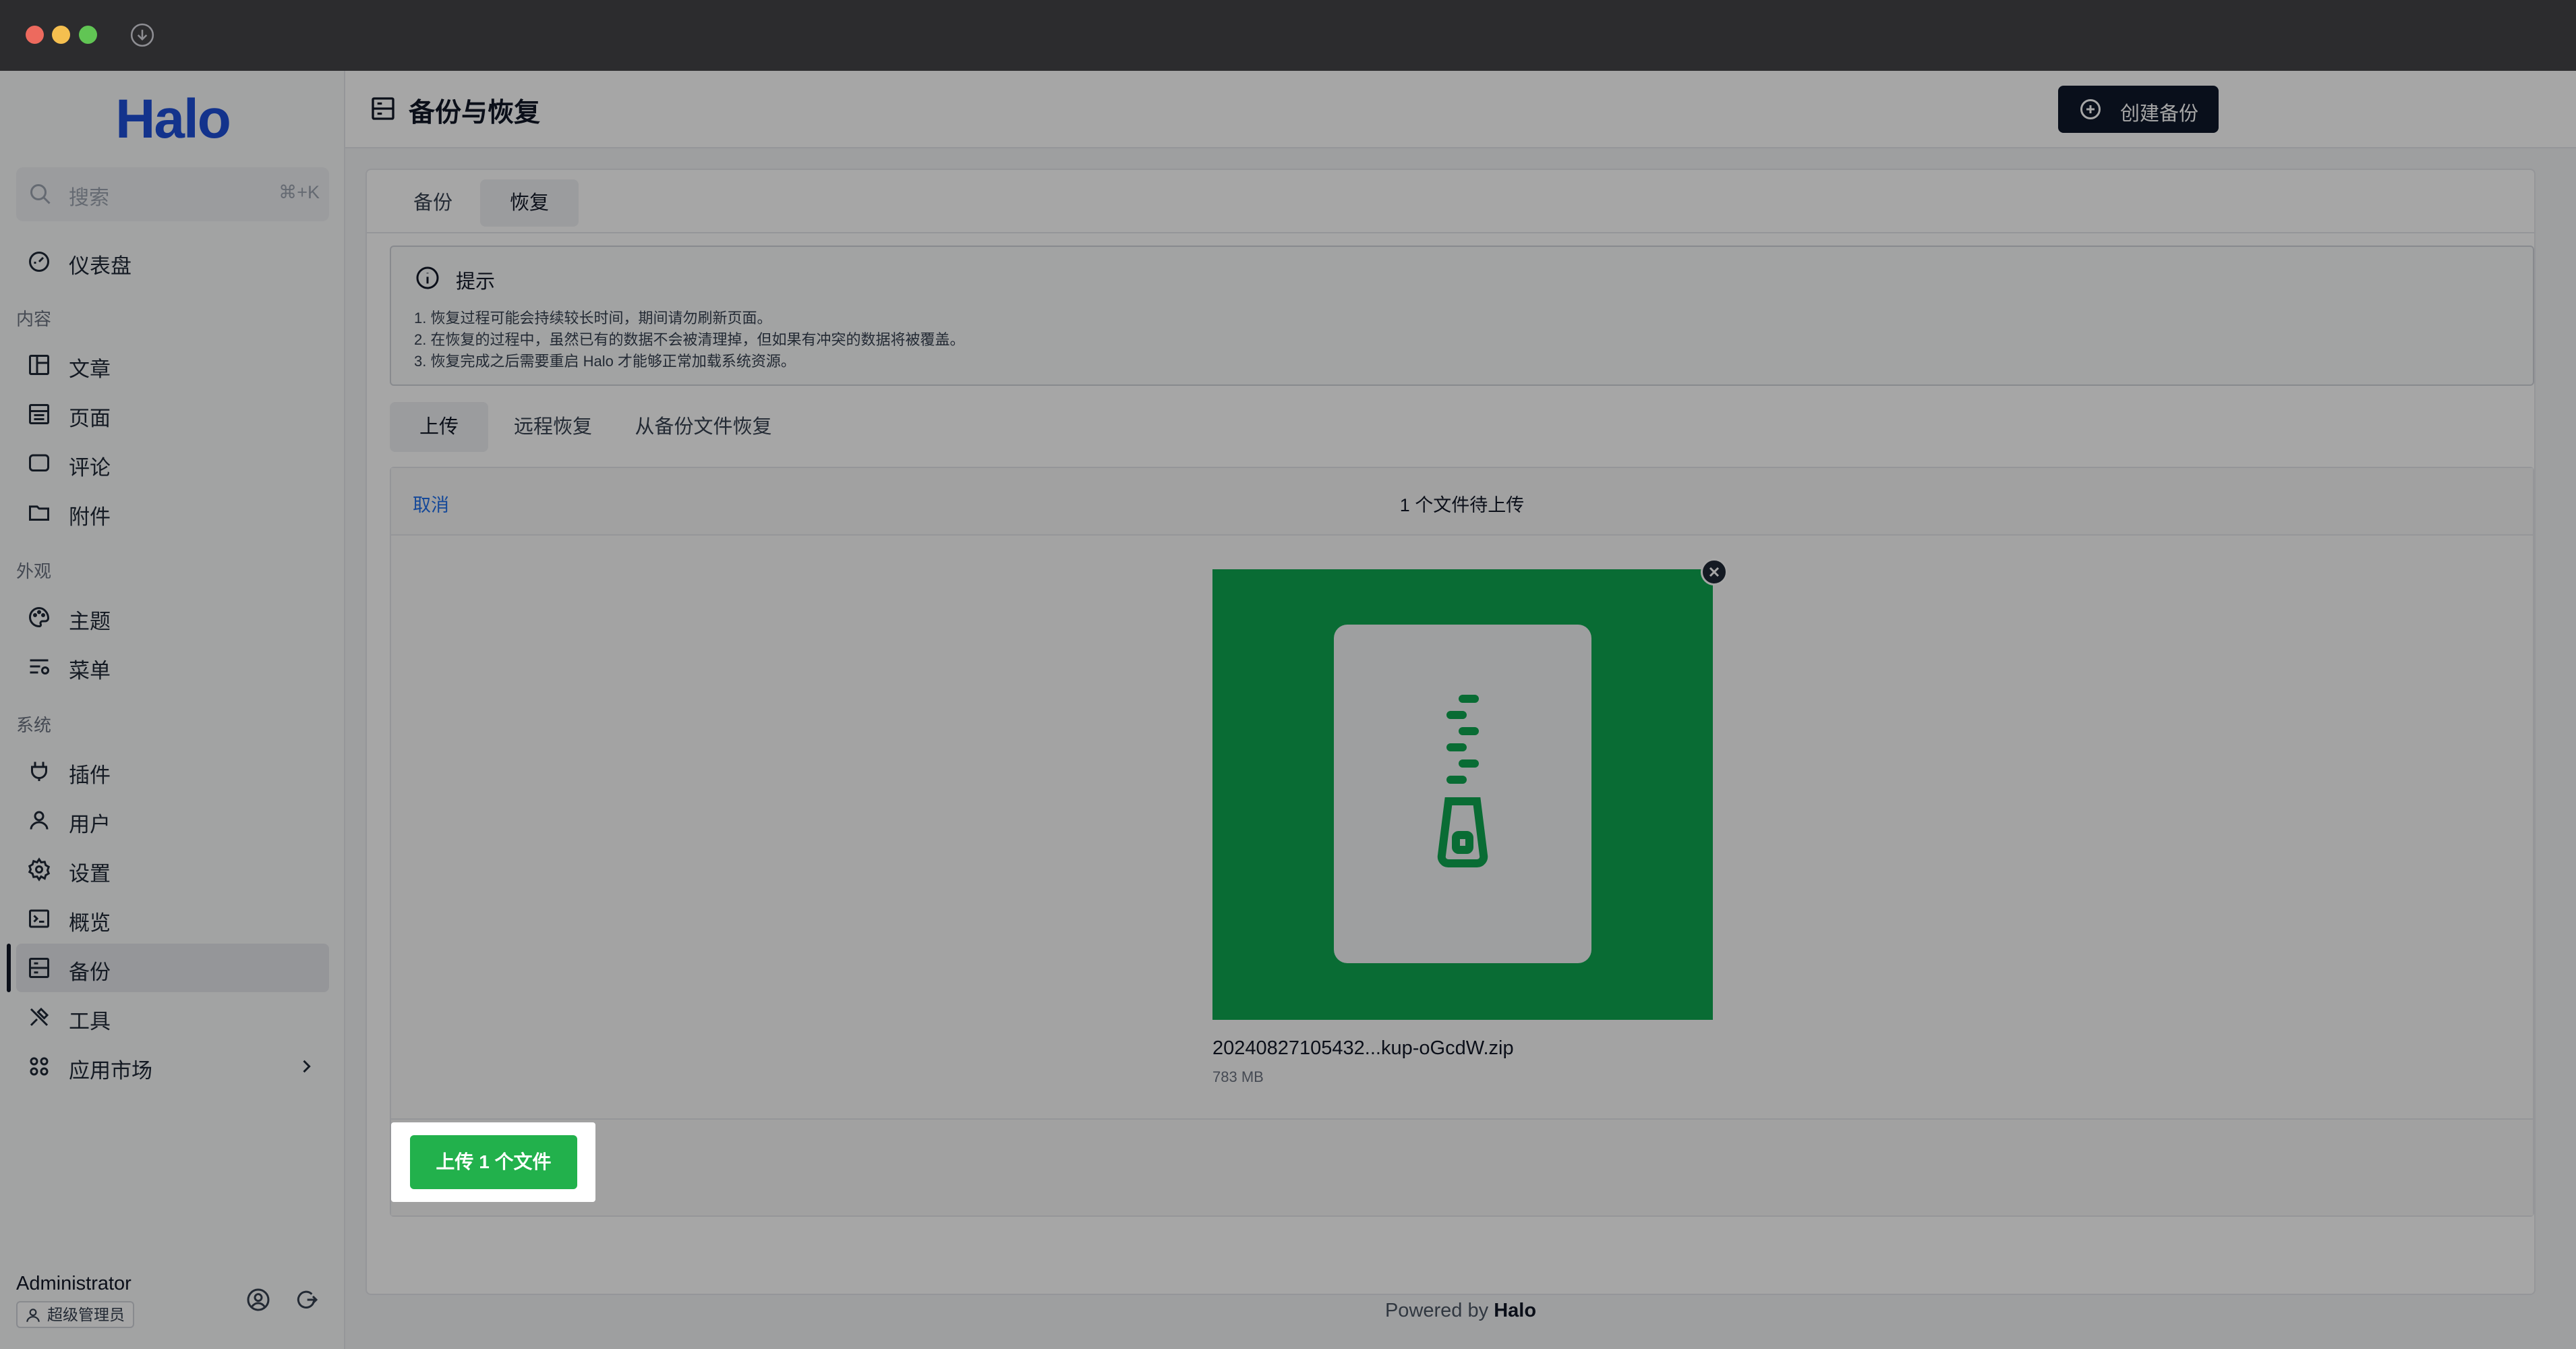 This screenshot has width=2576, height=1349. Describe the element at coordinates (173, 261) in the screenshot. I see `sidebar-item-dashboard: 仪表盘` at that location.